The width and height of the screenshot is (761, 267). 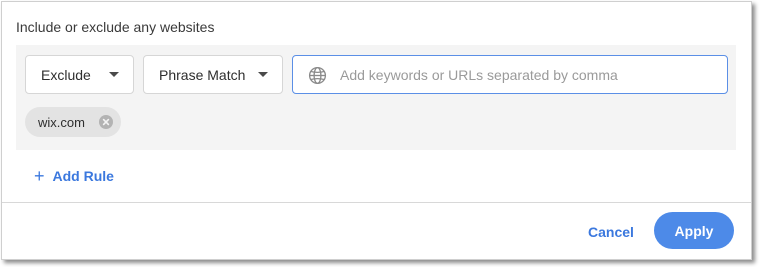 I want to click on match-type-select-value: Phrase Match, so click(x=202, y=74).